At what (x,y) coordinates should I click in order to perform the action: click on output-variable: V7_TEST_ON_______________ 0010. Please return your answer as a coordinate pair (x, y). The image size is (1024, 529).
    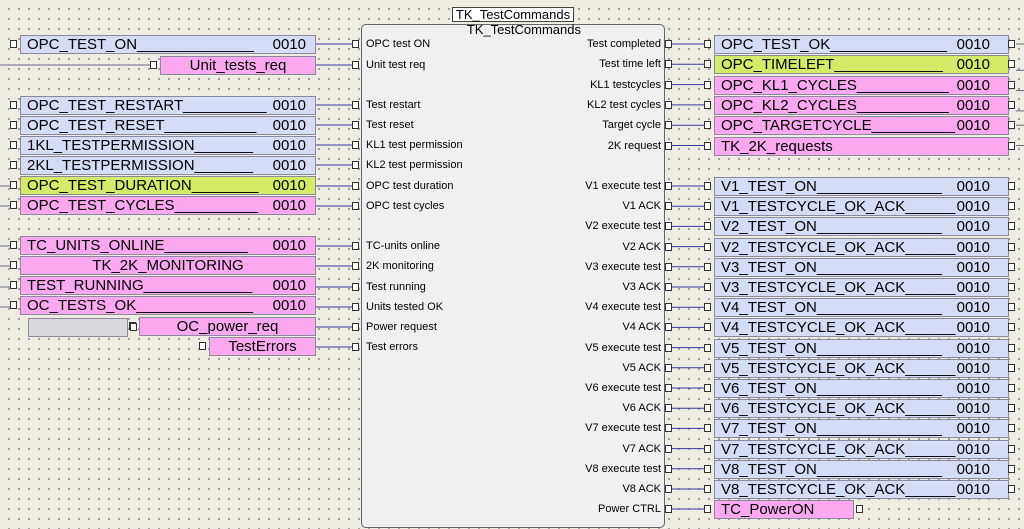
    Looking at the image, I should click on (861, 429).